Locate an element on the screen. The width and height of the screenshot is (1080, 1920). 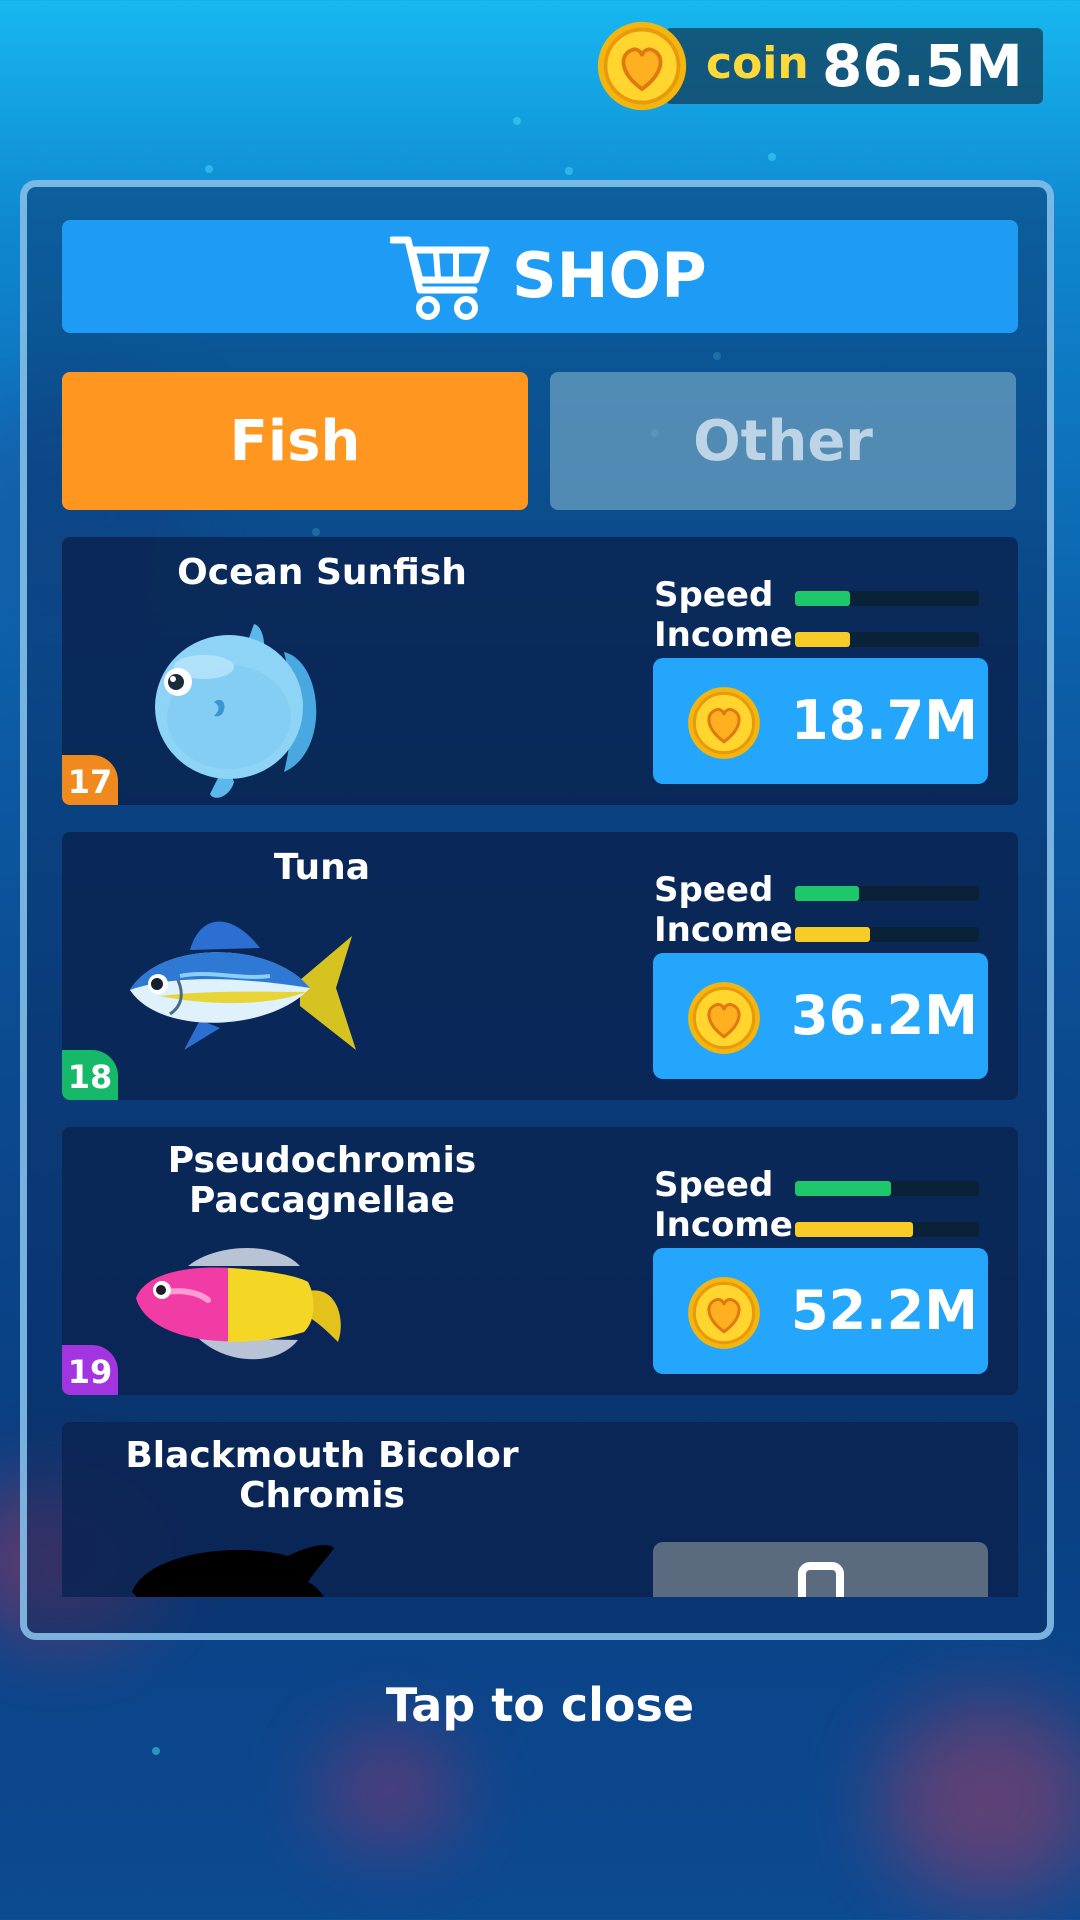
price-label: 18.7M is located at coordinates (884, 720).